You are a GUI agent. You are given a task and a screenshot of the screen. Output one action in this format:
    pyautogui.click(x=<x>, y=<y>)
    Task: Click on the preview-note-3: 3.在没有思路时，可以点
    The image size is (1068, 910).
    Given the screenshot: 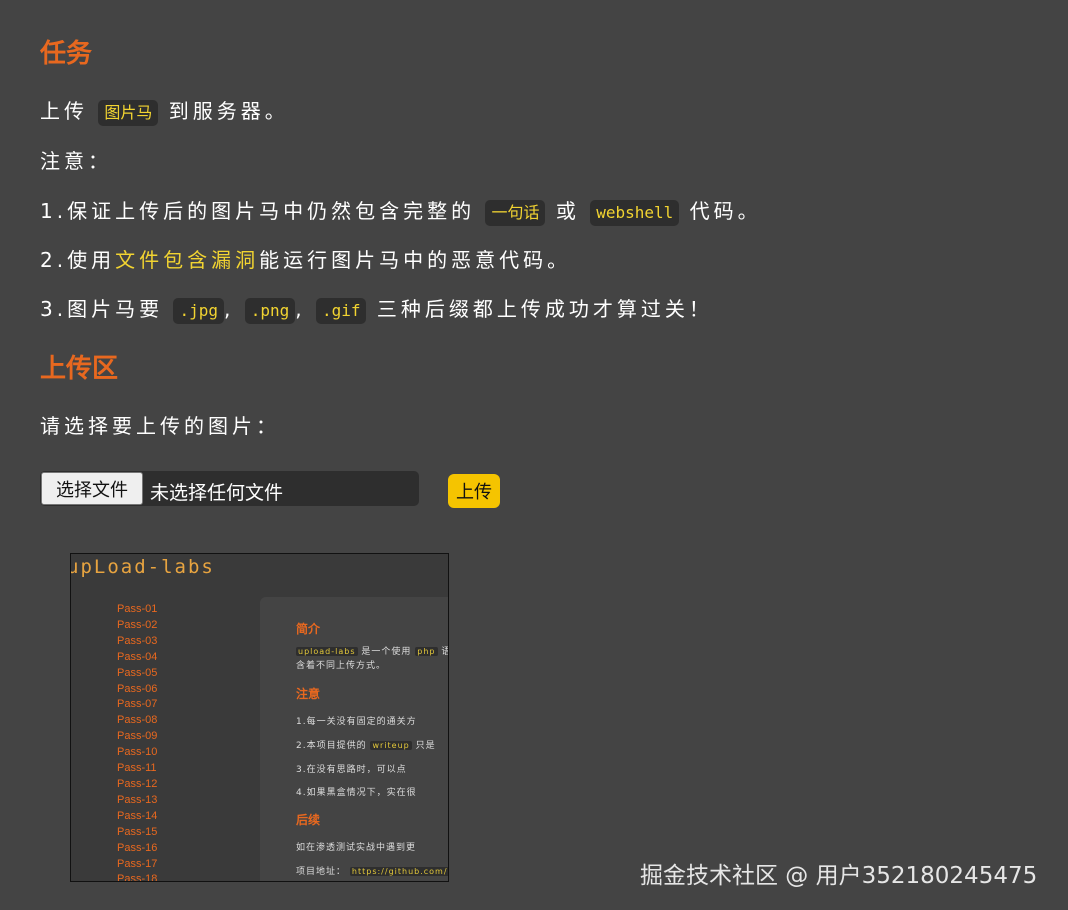 What is the action you would take?
    pyautogui.click(x=351, y=770)
    